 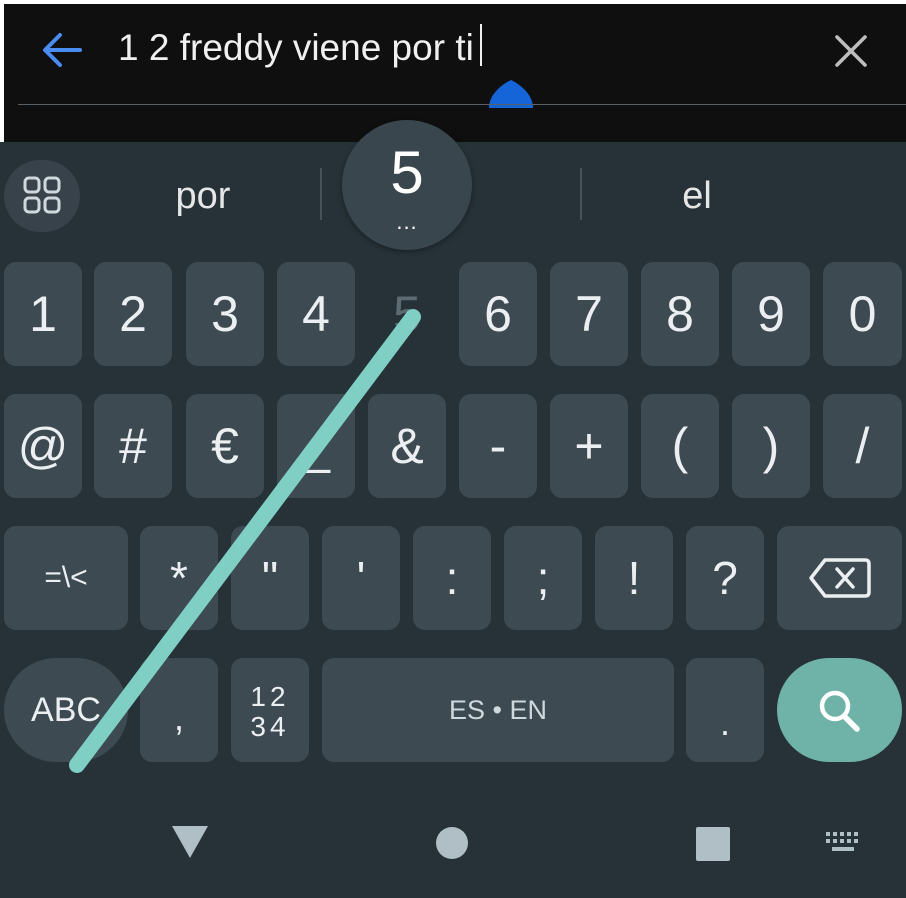 I want to click on grid-icon, so click(x=42, y=195).